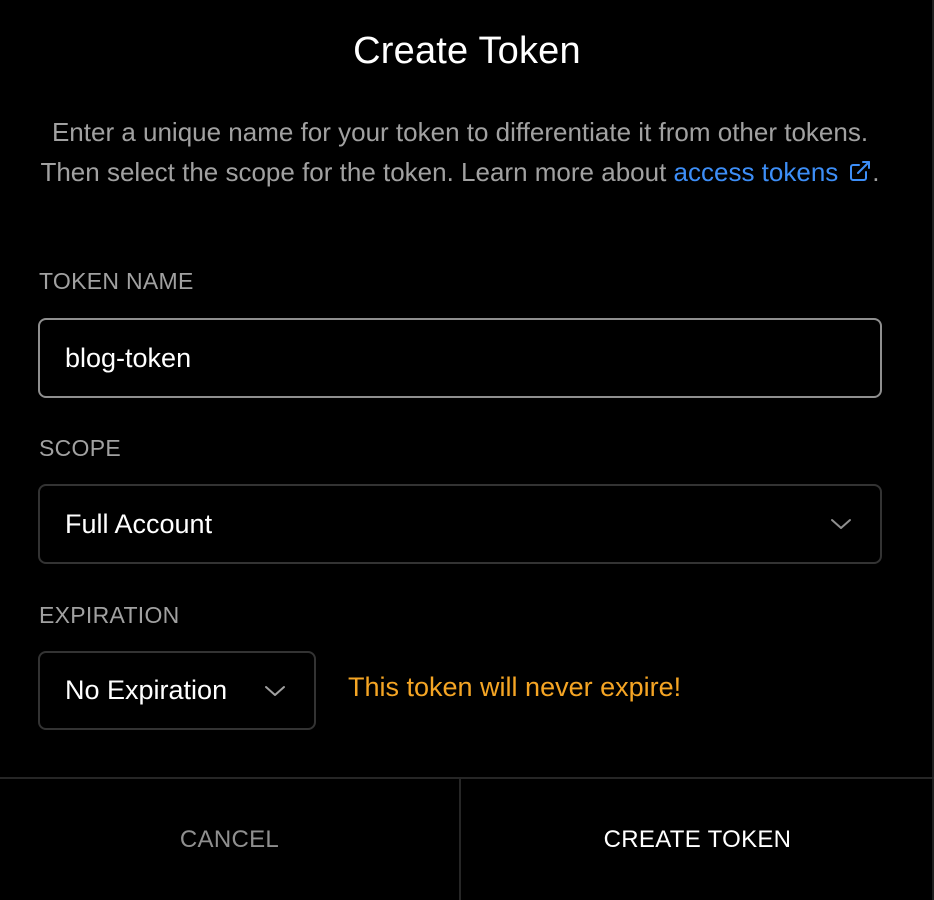 This screenshot has height=900, width=934. What do you see at coordinates (460, 524) in the screenshot?
I see `scope-select: Full Account` at bounding box center [460, 524].